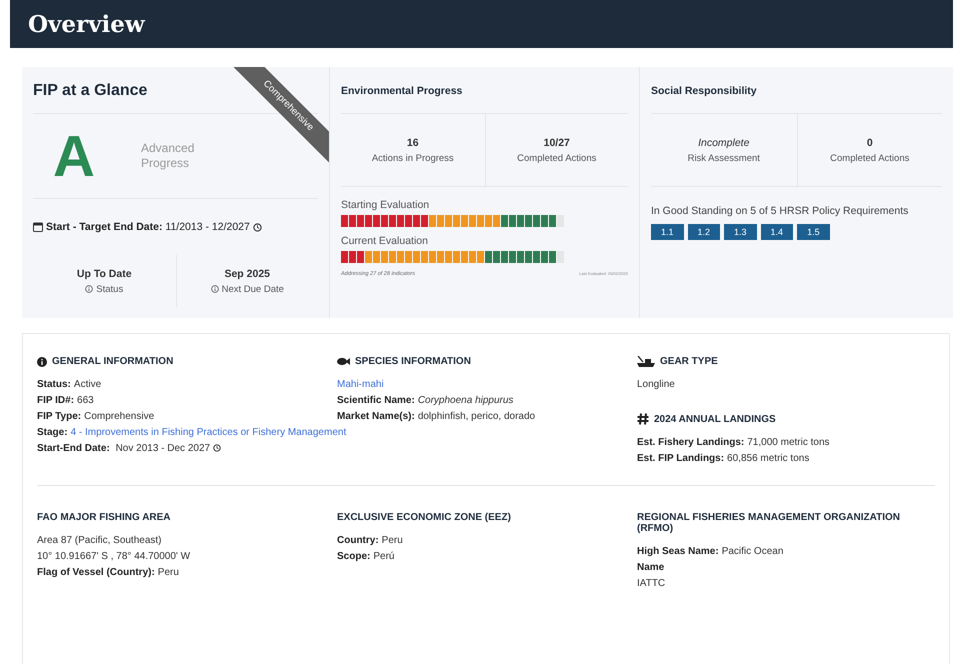 This screenshot has height=664, width=955. I want to click on stat-value: Incomplete, so click(724, 142).